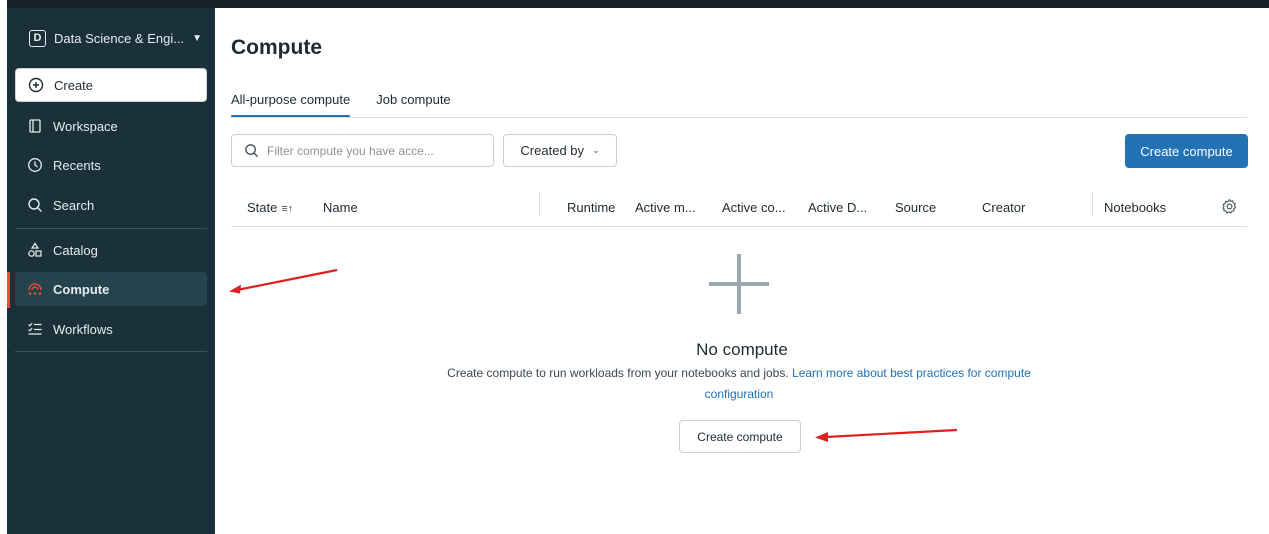  What do you see at coordinates (739, 117) in the screenshot?
I see `tabs-divider` at bounding box center [739, 117].